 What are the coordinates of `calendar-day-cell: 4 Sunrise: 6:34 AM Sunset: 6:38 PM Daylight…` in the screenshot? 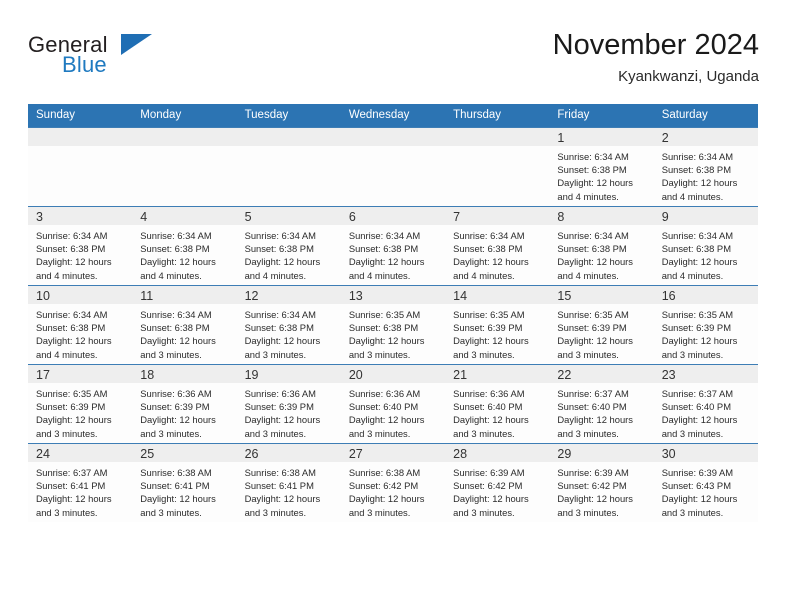 It's located at (184, 246).